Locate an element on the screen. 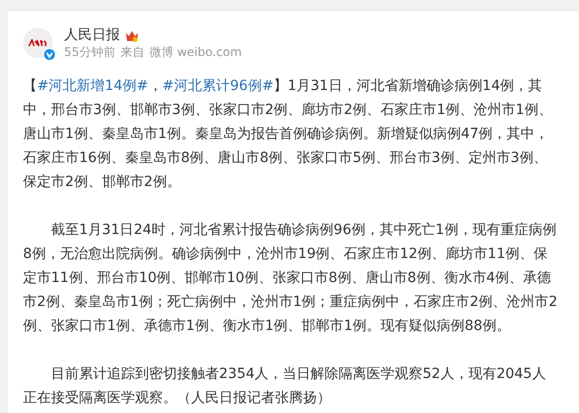 This screenshot has height=413, width=579. source-link: 微博 weibo.com is located at coordinates (195, 52).